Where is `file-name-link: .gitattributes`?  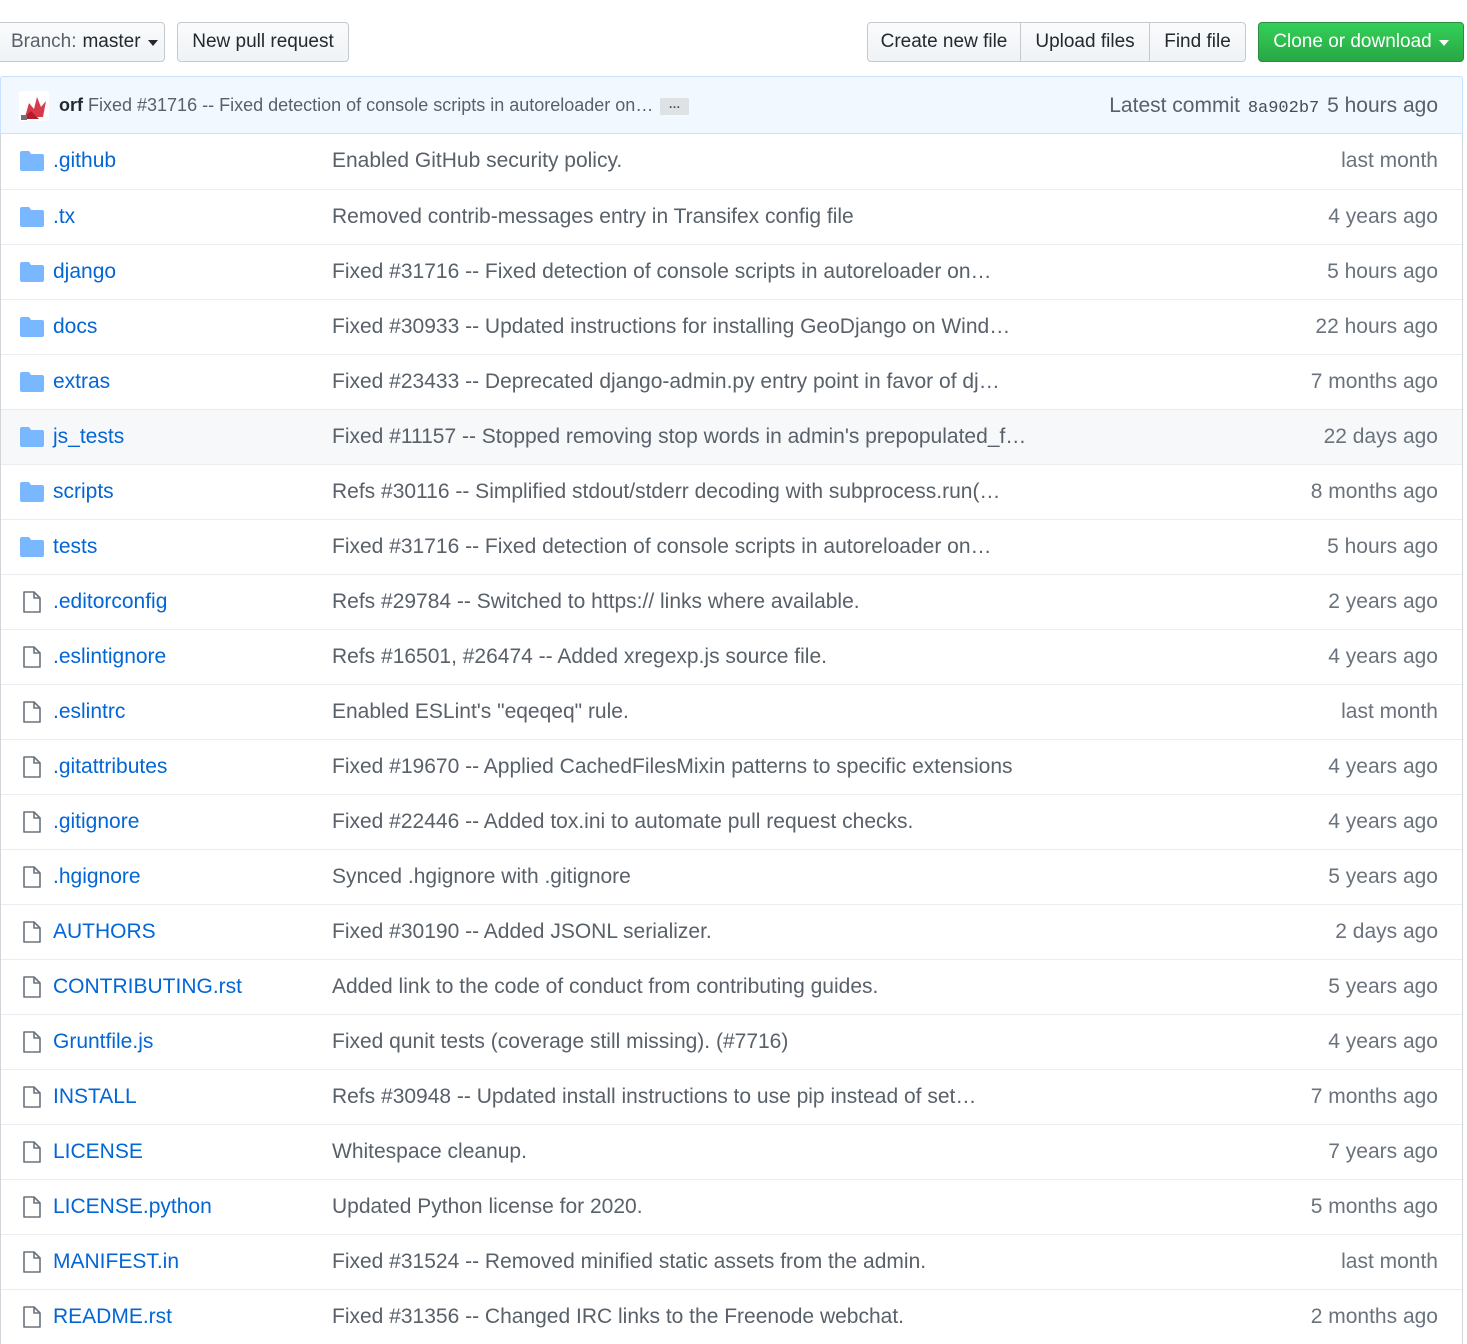
file-name-link: .gitattributes is located at coordinates (110, 767).